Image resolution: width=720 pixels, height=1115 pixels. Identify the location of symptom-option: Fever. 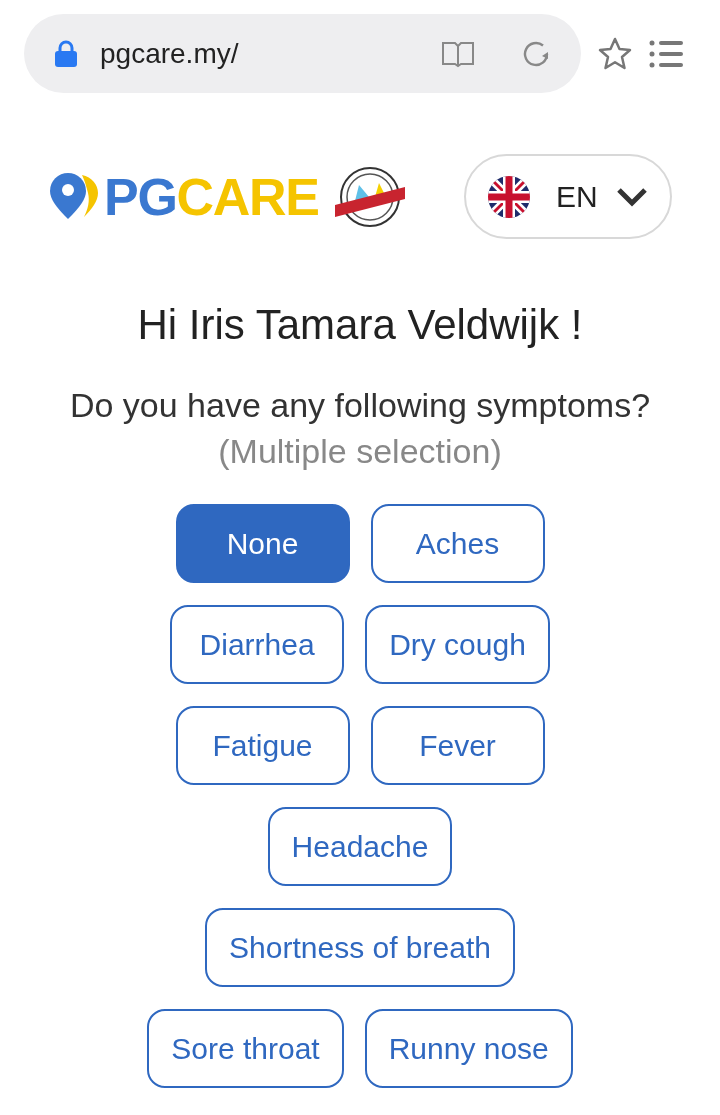
(457, 745).